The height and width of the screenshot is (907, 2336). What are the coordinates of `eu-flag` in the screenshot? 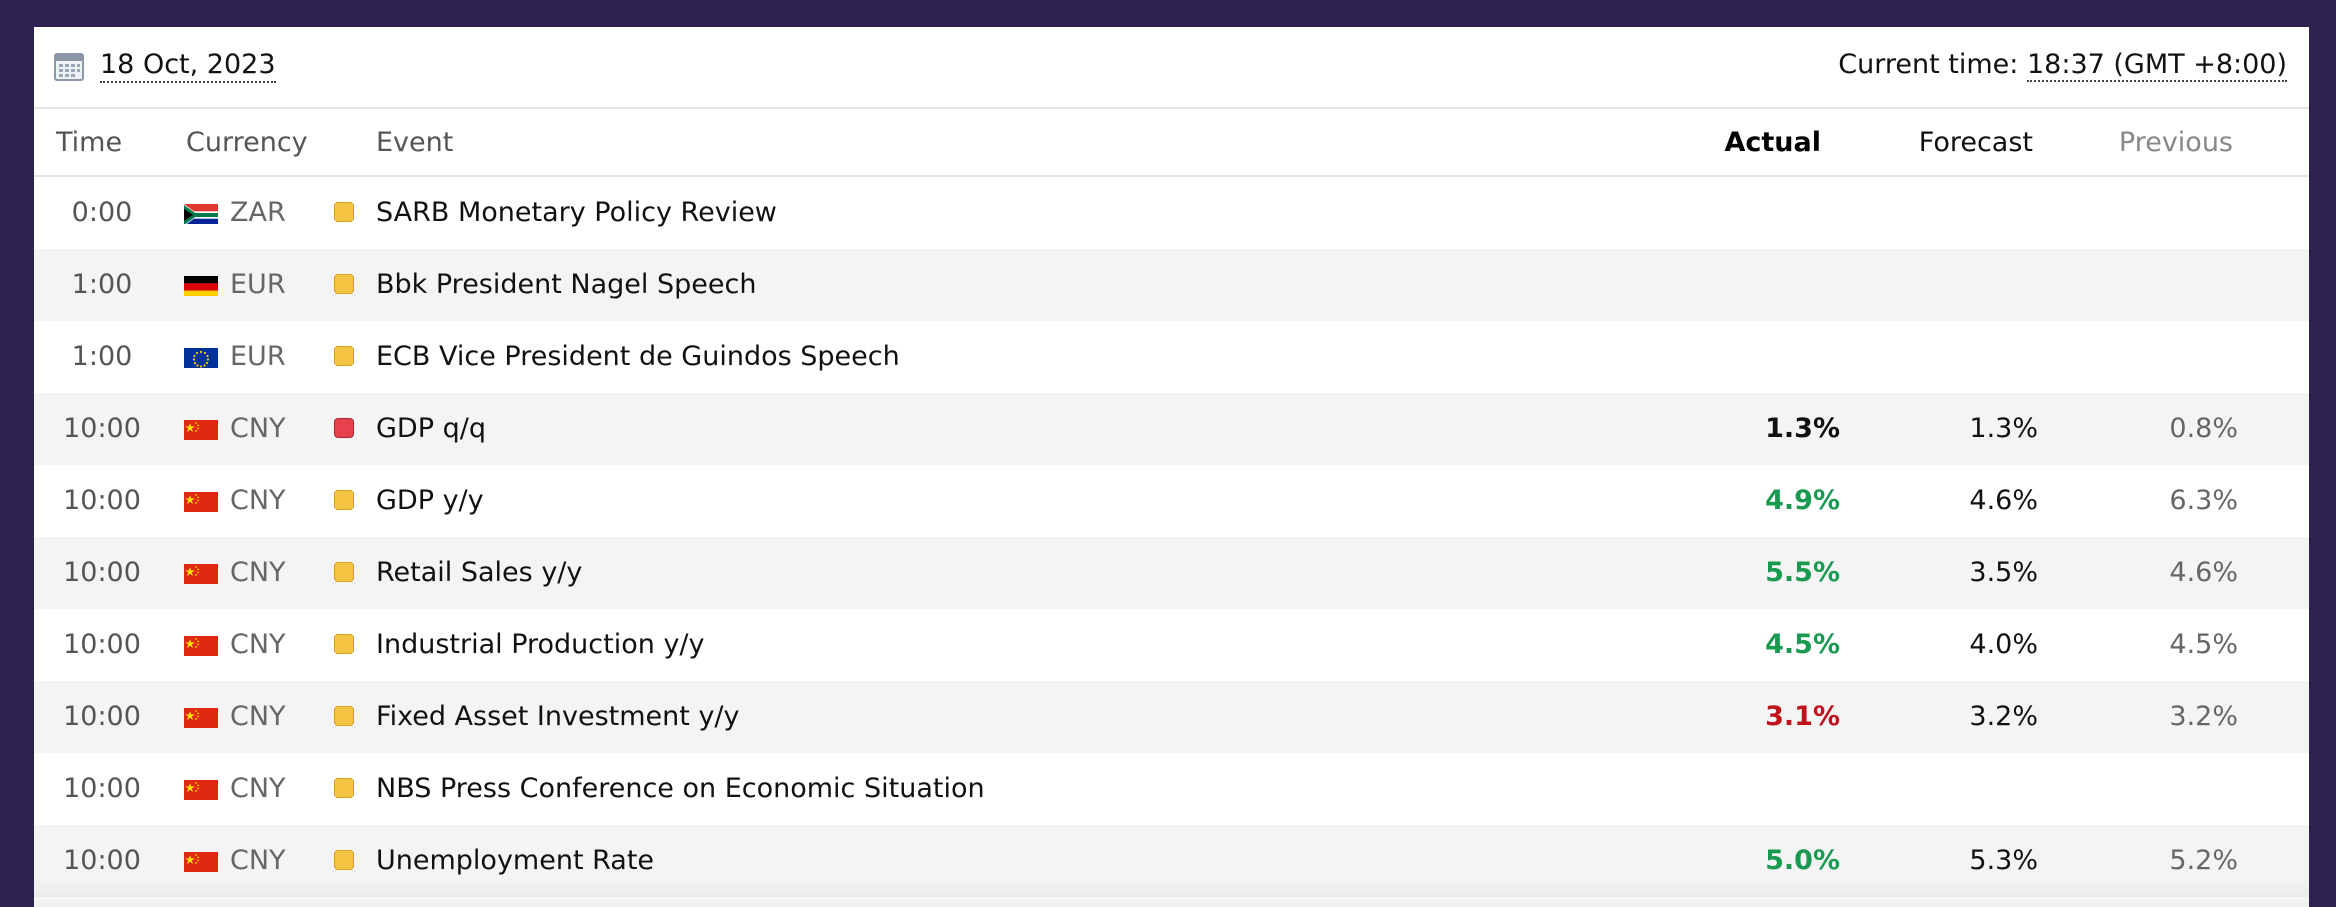 It's located at (201, 357).